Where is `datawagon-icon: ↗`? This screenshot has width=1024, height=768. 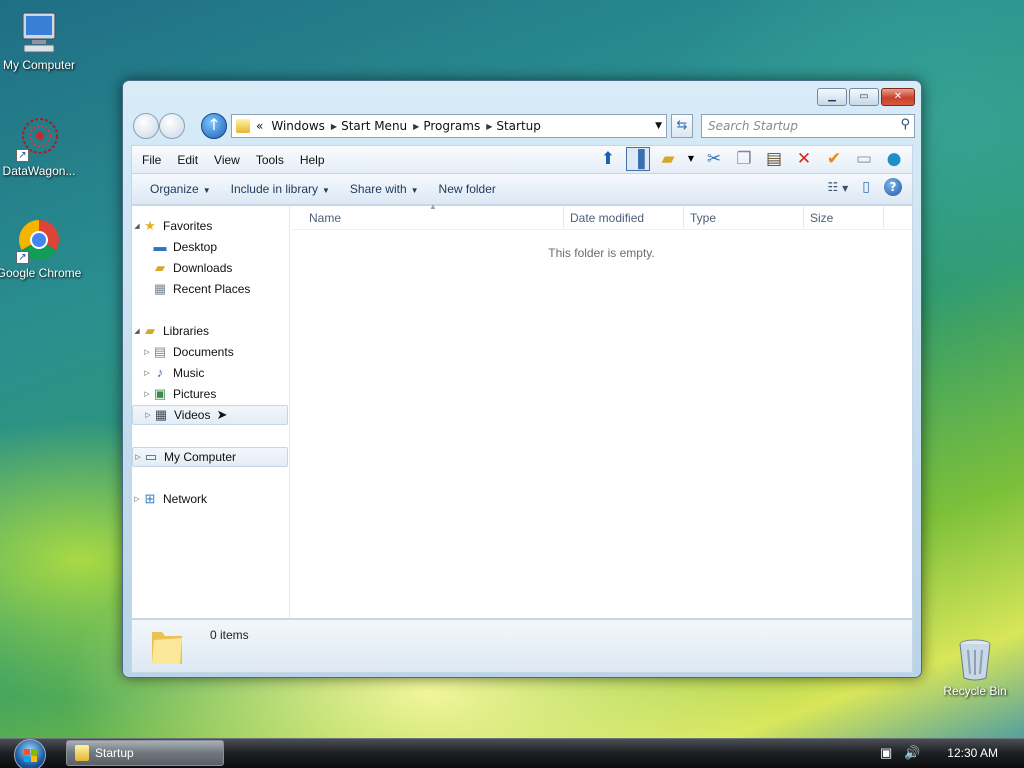
datawagon-icon: ↗ is located at coordinates (39, 139).